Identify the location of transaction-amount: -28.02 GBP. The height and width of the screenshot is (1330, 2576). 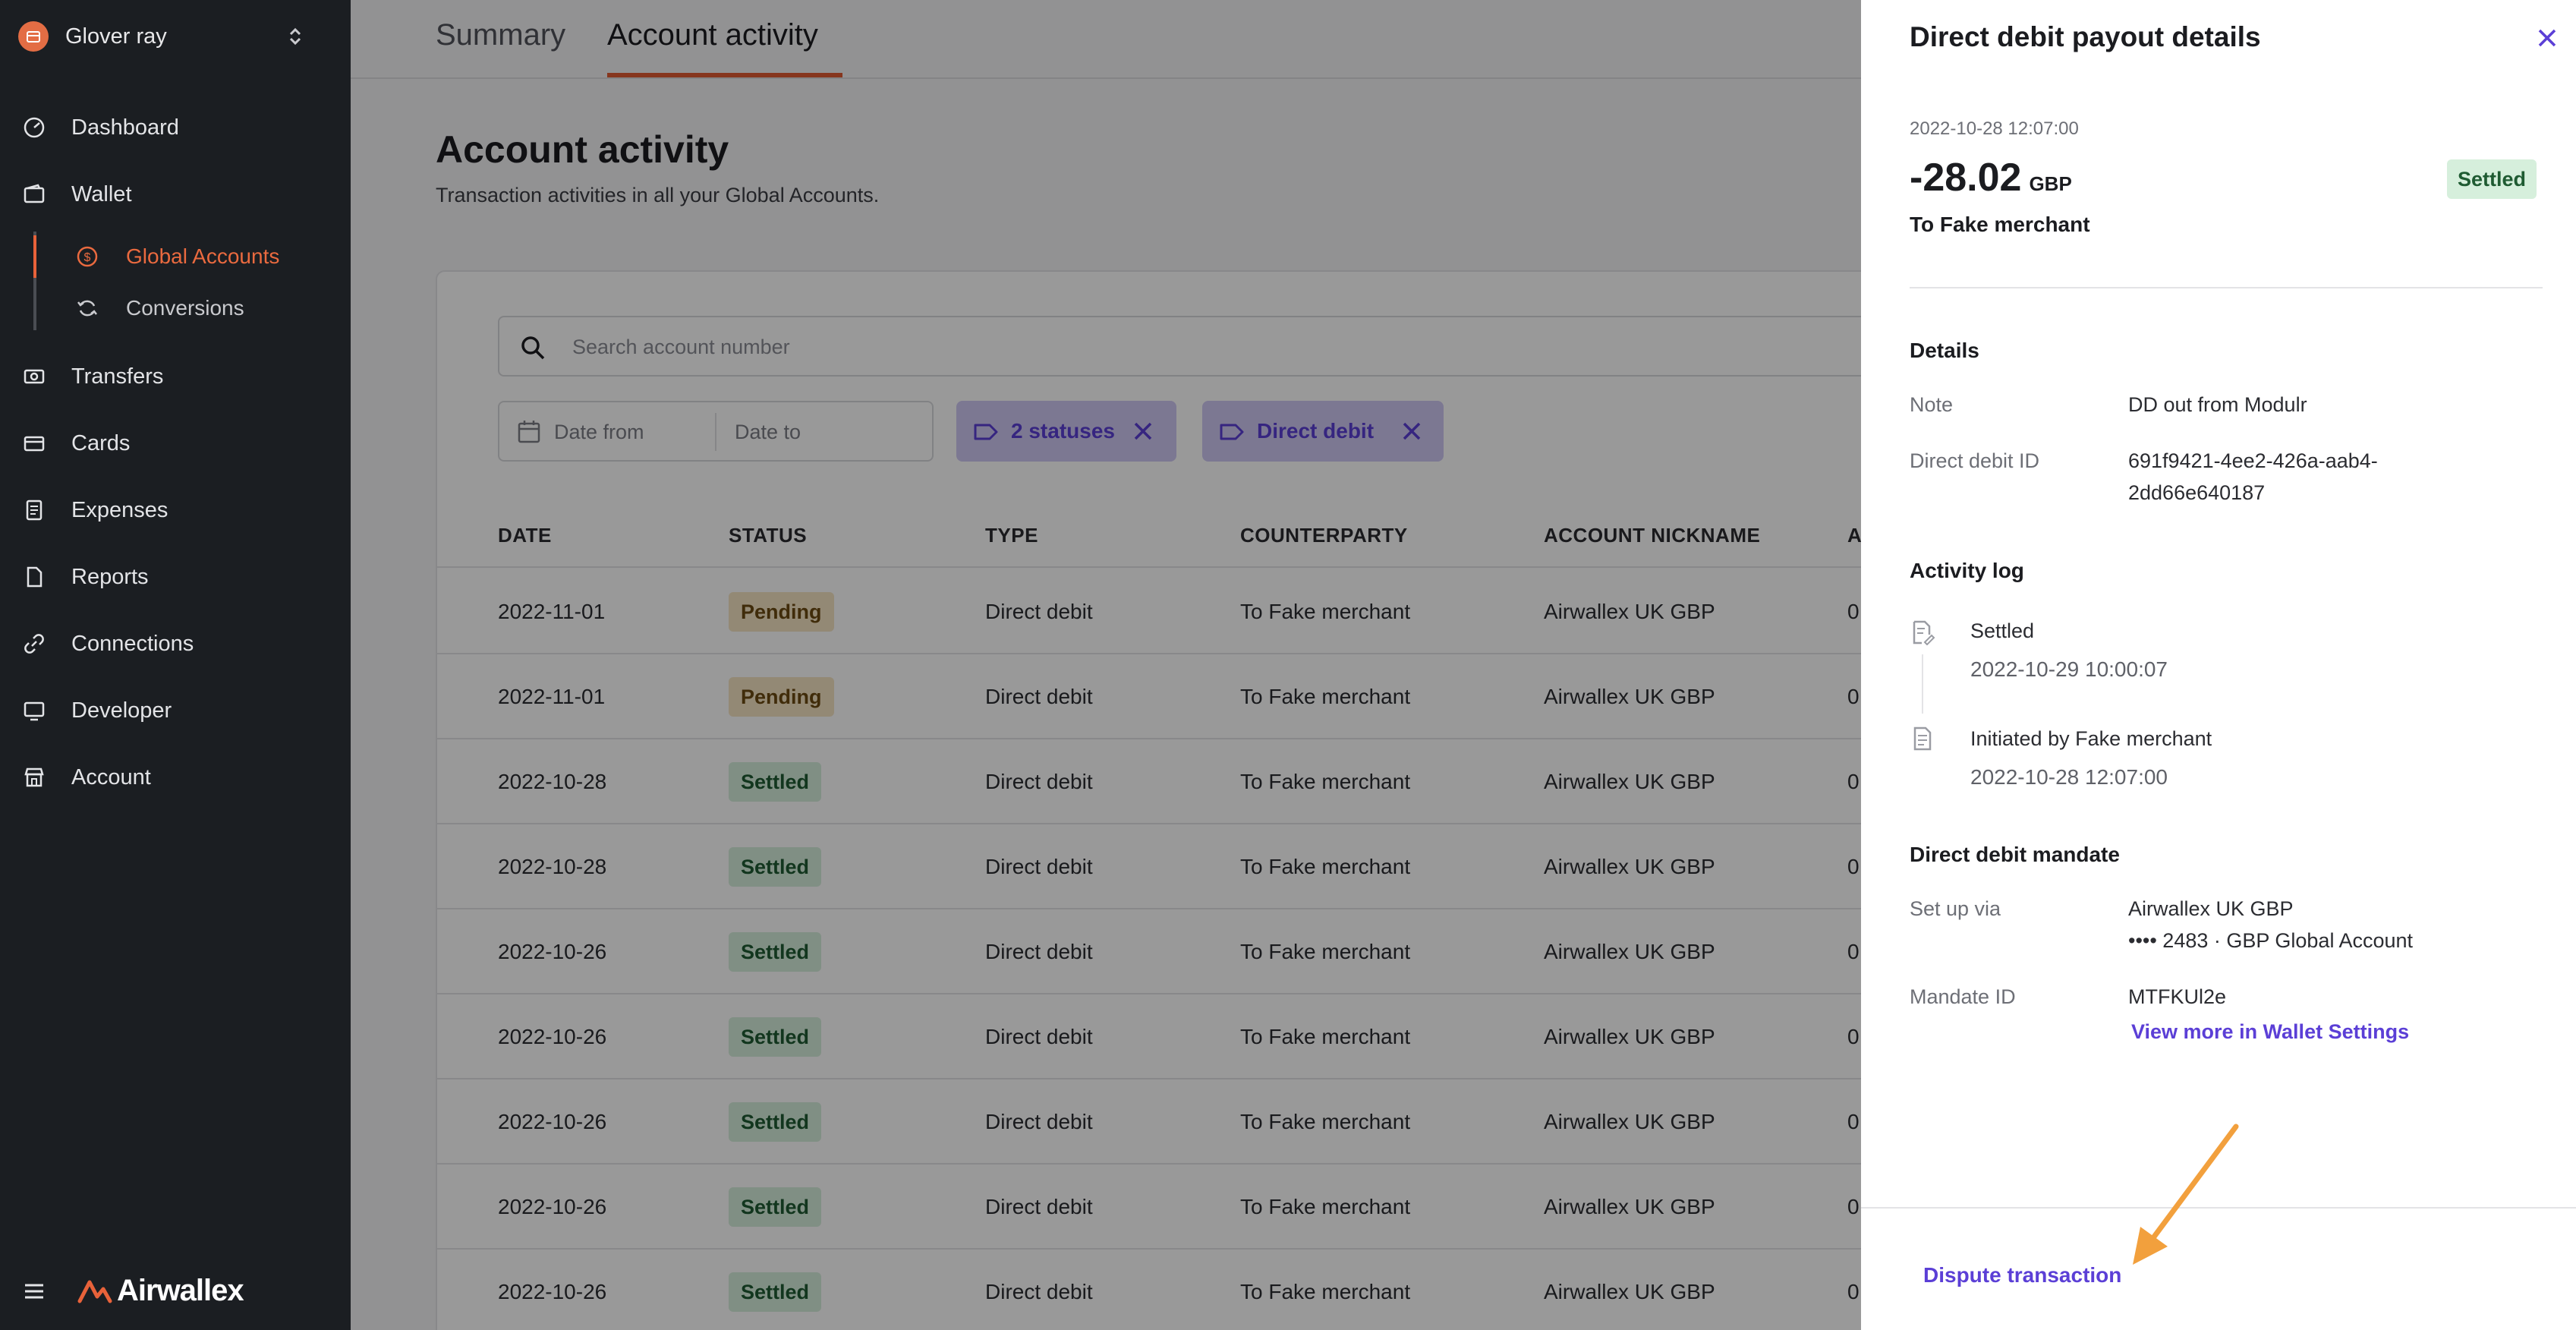
(1991, 177).